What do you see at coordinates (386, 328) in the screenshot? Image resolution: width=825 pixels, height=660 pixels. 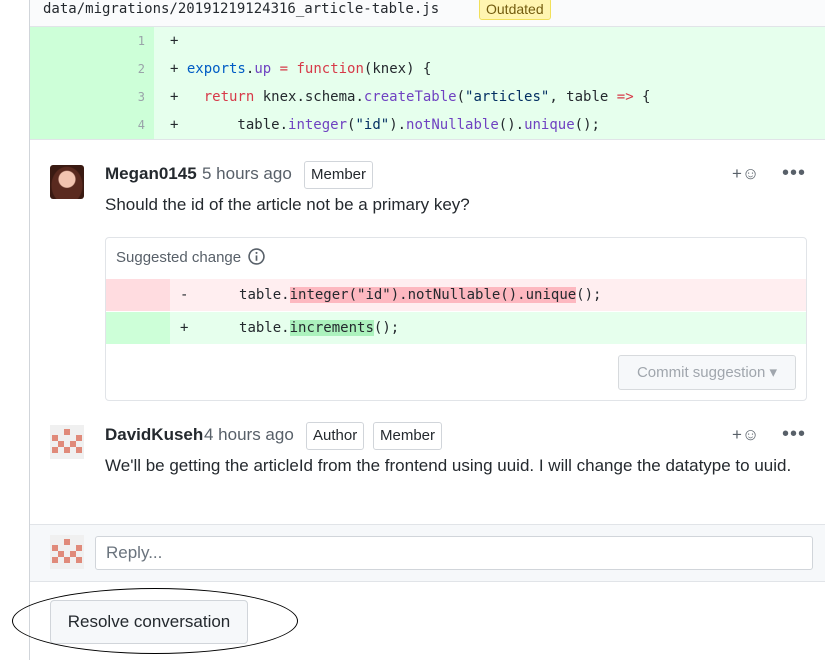 I see `added-suffix: ();` at bounding box center [386, 328].